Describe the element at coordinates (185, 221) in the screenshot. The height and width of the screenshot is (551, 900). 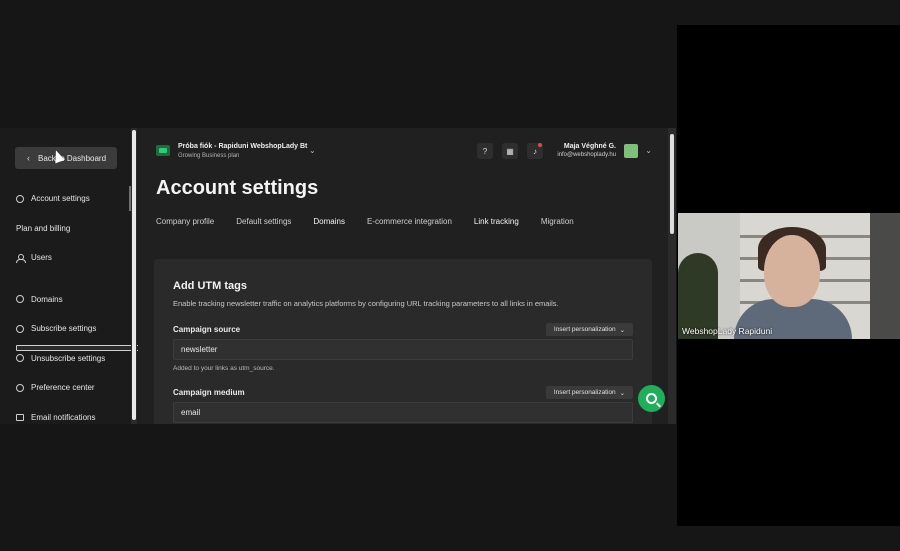
I see `tab-company-profile: Company profile` at that location.